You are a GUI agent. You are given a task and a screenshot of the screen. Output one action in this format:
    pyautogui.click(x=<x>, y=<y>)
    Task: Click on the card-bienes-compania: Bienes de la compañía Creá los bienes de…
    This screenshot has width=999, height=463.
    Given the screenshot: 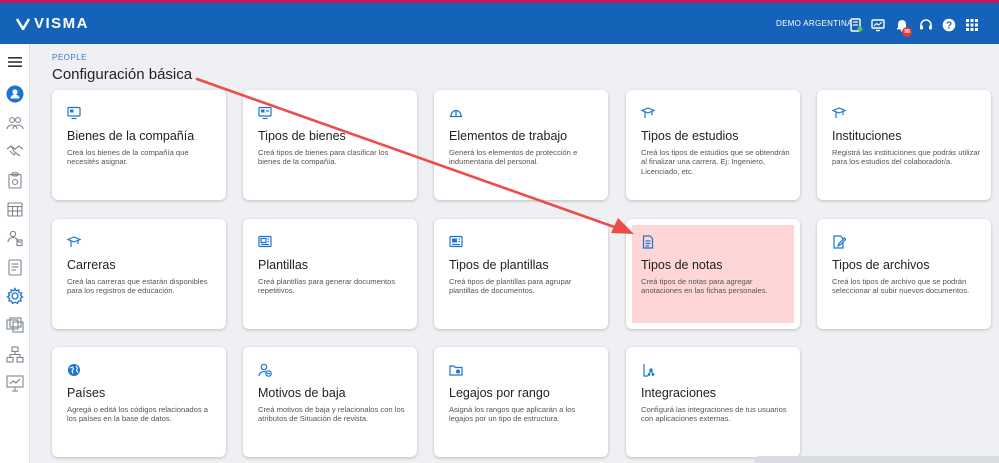 What is the action you would take?
    pyautogui.click(x=139, y=145)
    